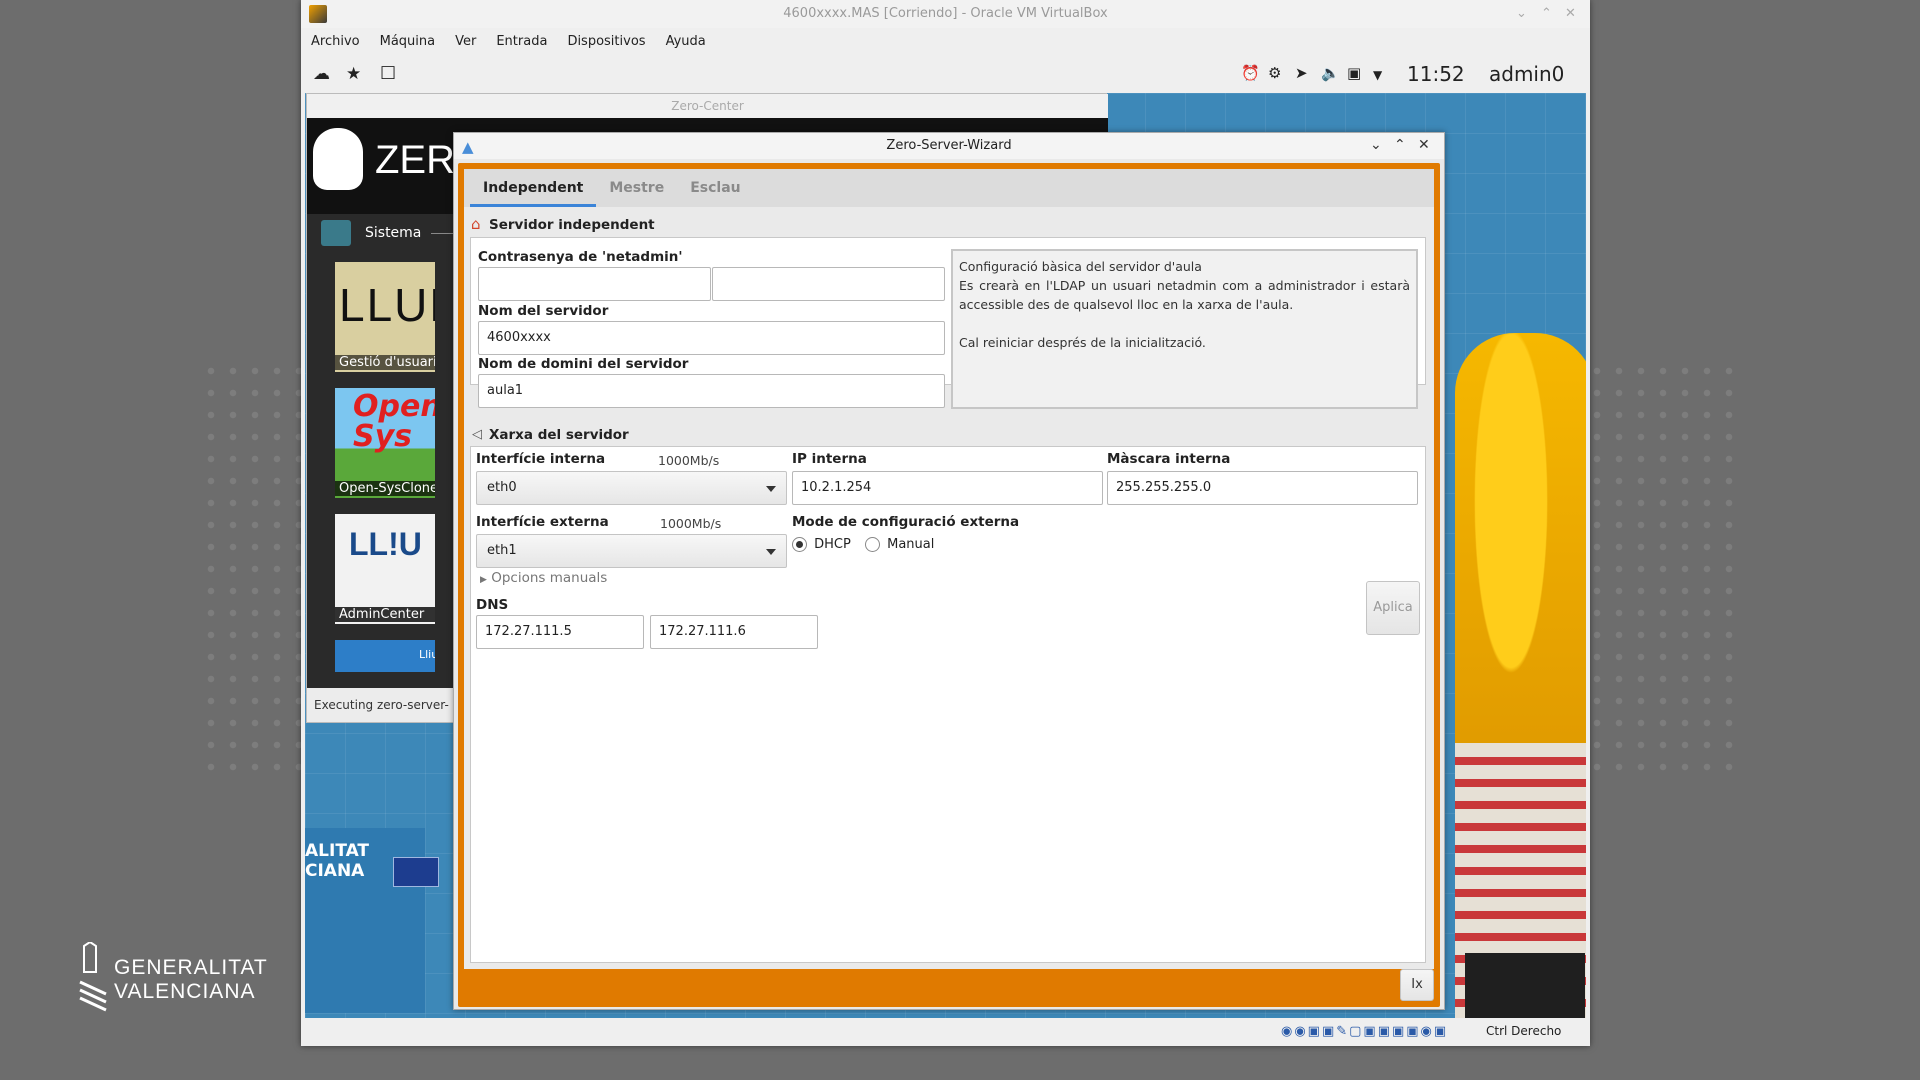  I want to click on radio-manual-label: Manual, so click(911, 544).